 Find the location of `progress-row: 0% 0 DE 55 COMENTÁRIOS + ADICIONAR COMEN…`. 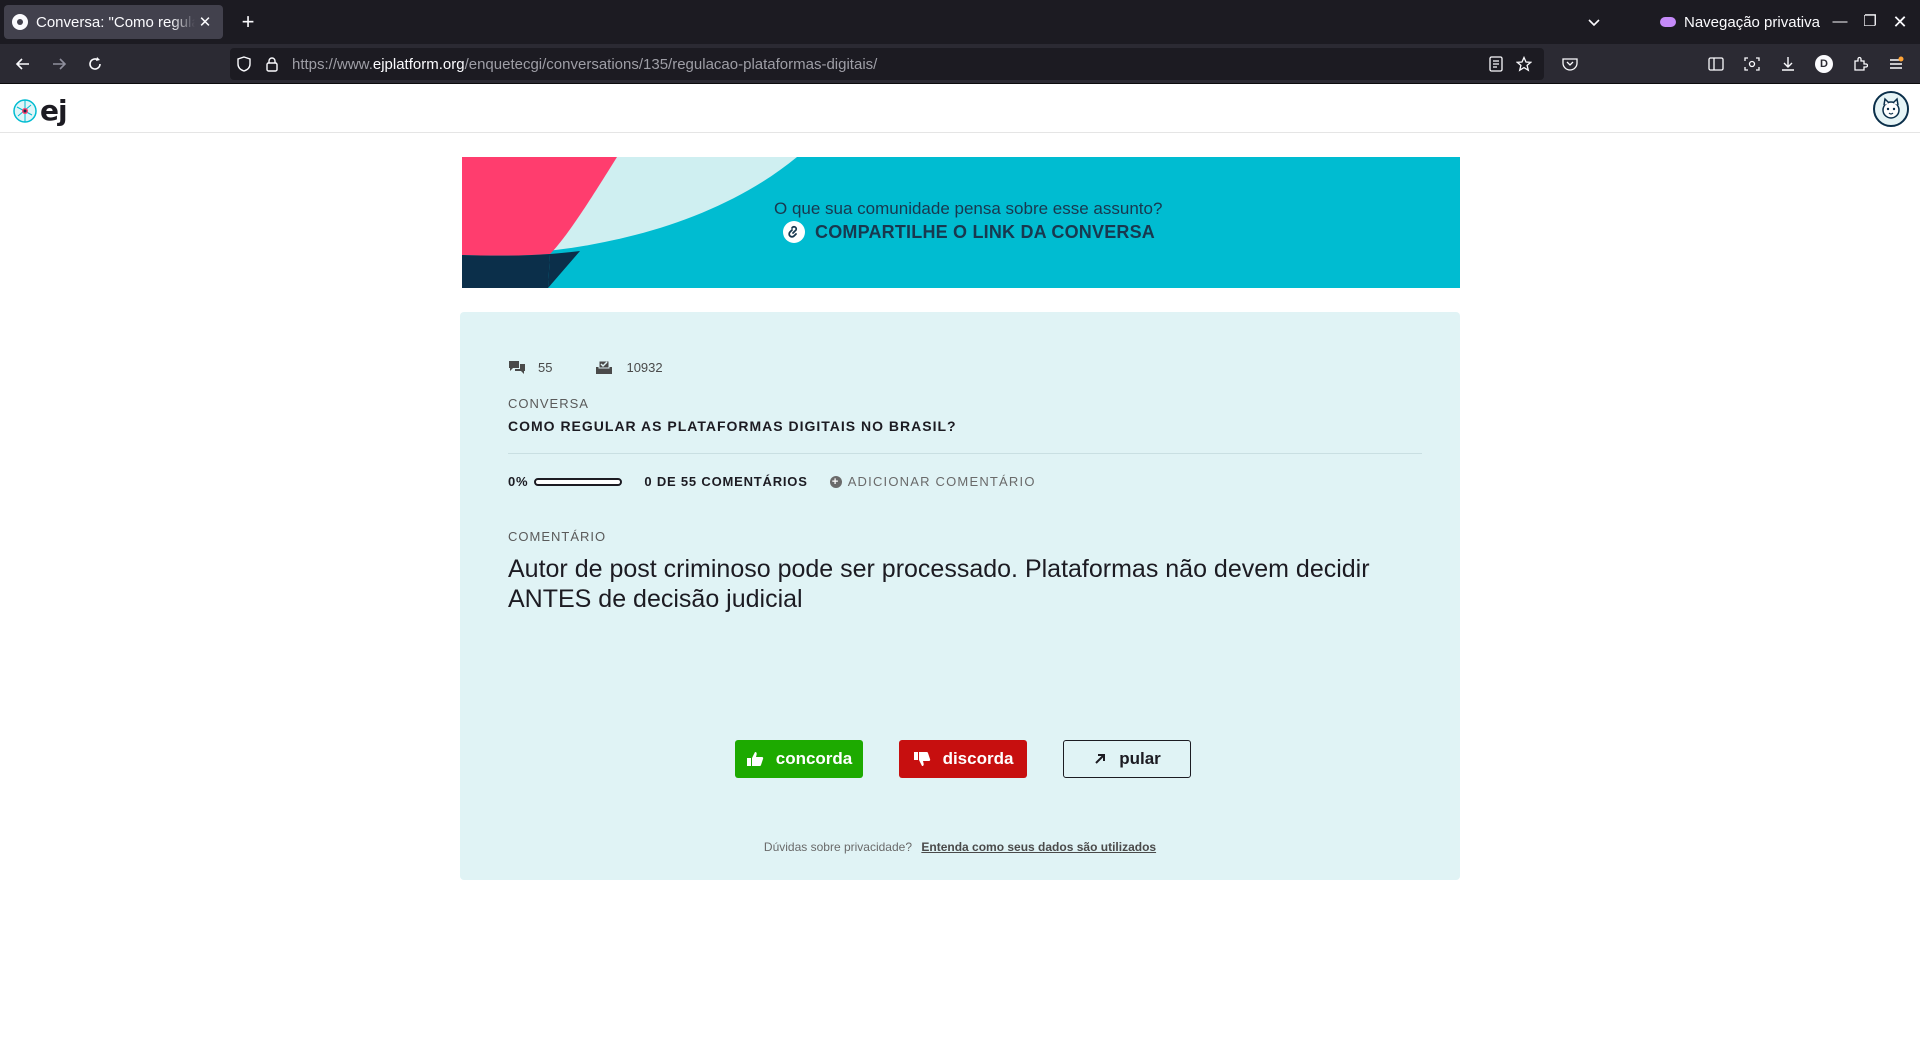

progress-row: 0% 0 DE 55 COMENTÁRIOS + ADICIONAR COMEN… is located at coordinates (772, 481).